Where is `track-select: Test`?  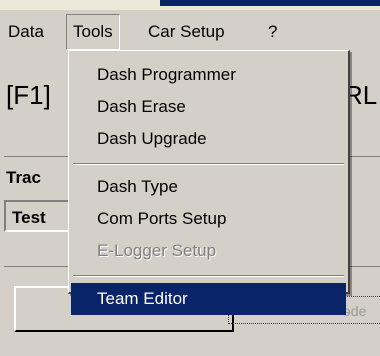
track-select: Test is located at coordinates (40, 216).